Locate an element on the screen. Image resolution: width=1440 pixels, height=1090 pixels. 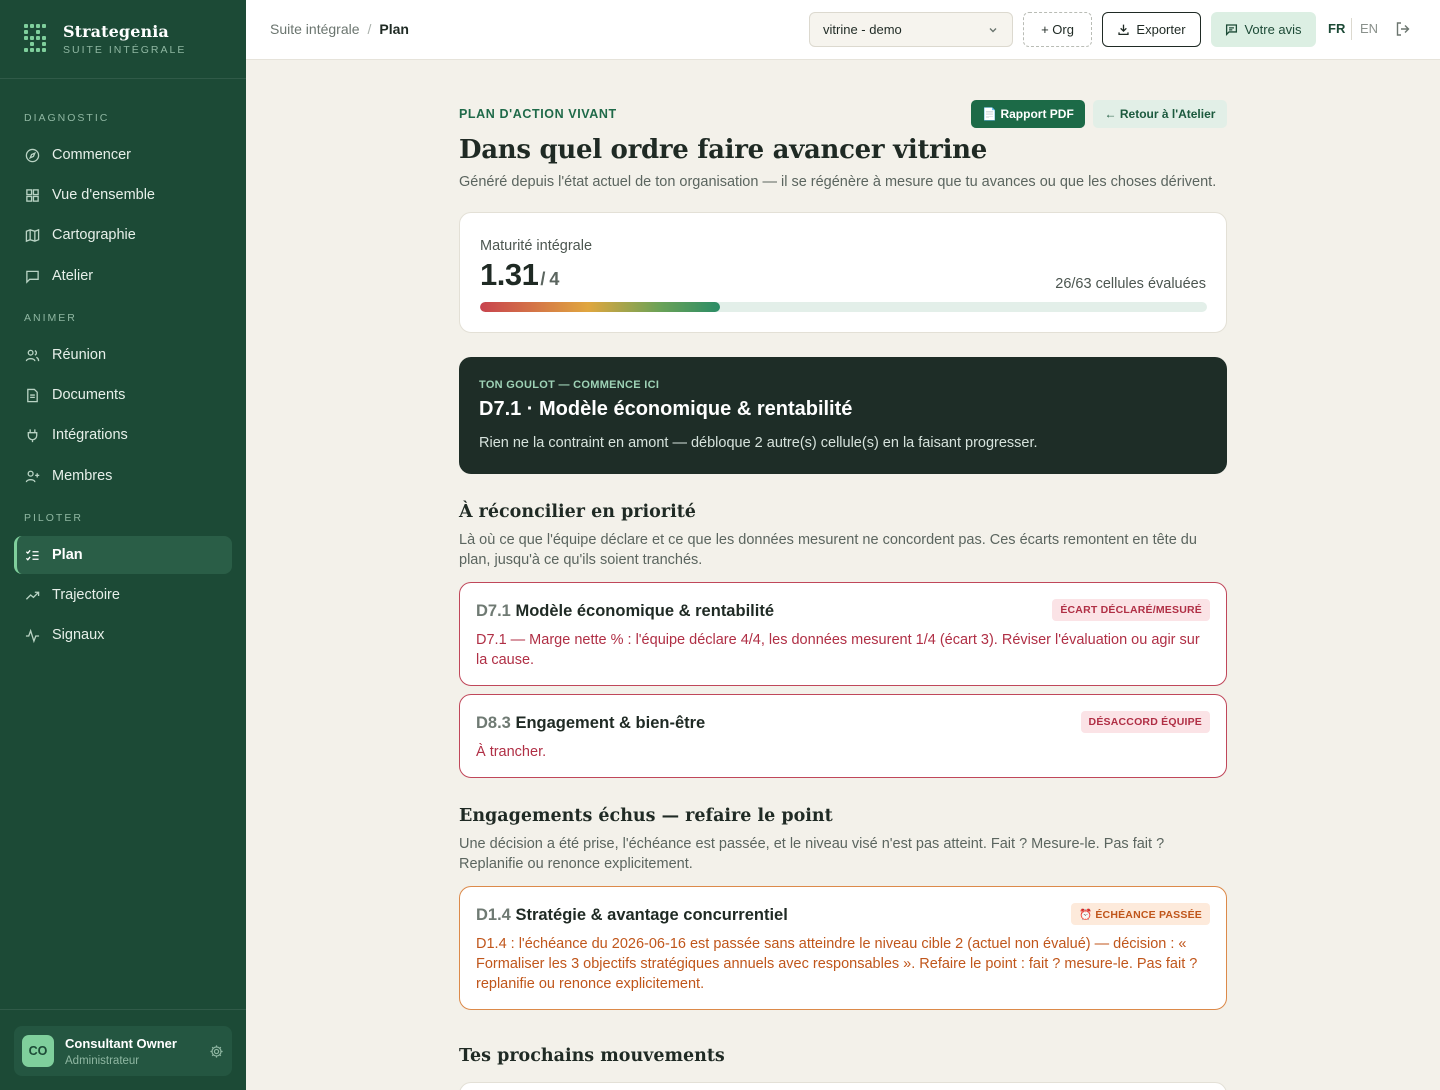
avatar: CO is located at coordinates (38, 1051).